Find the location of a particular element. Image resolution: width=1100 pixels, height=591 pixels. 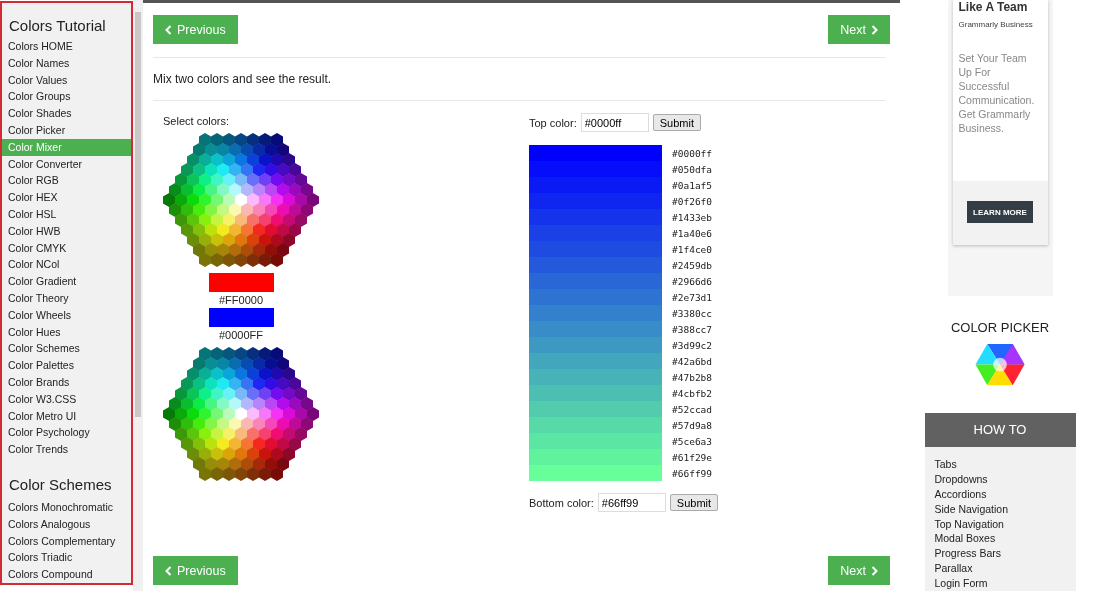

how-to-link: Tabs is located at coordinates (1000, 464).